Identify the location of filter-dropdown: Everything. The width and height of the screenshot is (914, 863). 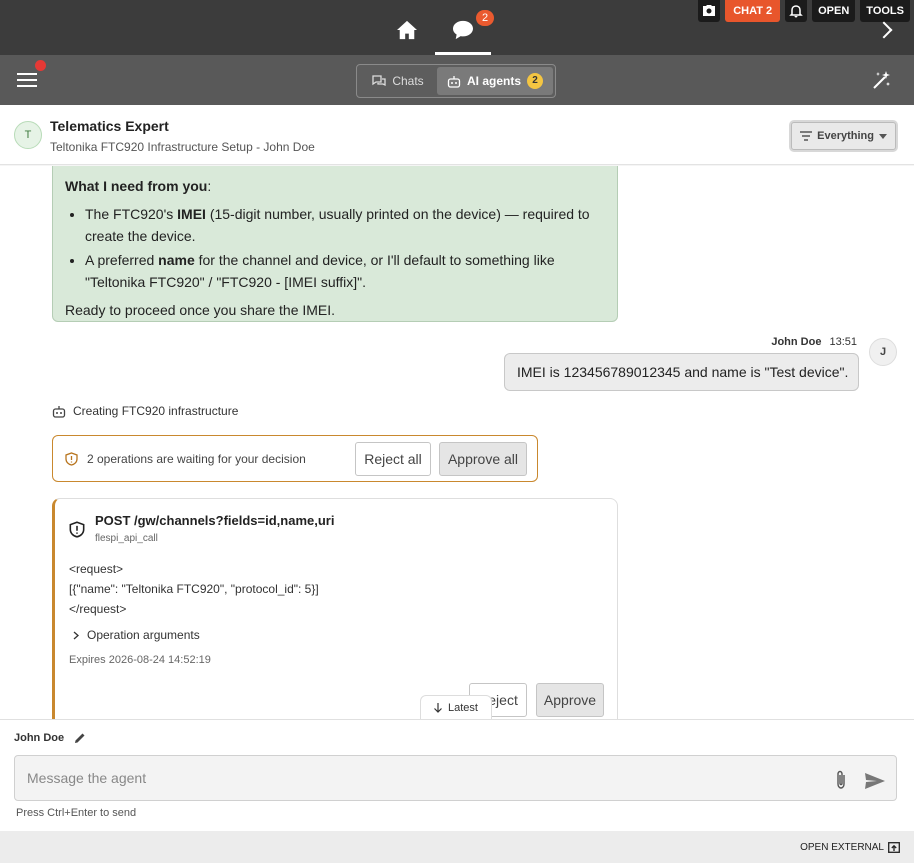
(843, 136).